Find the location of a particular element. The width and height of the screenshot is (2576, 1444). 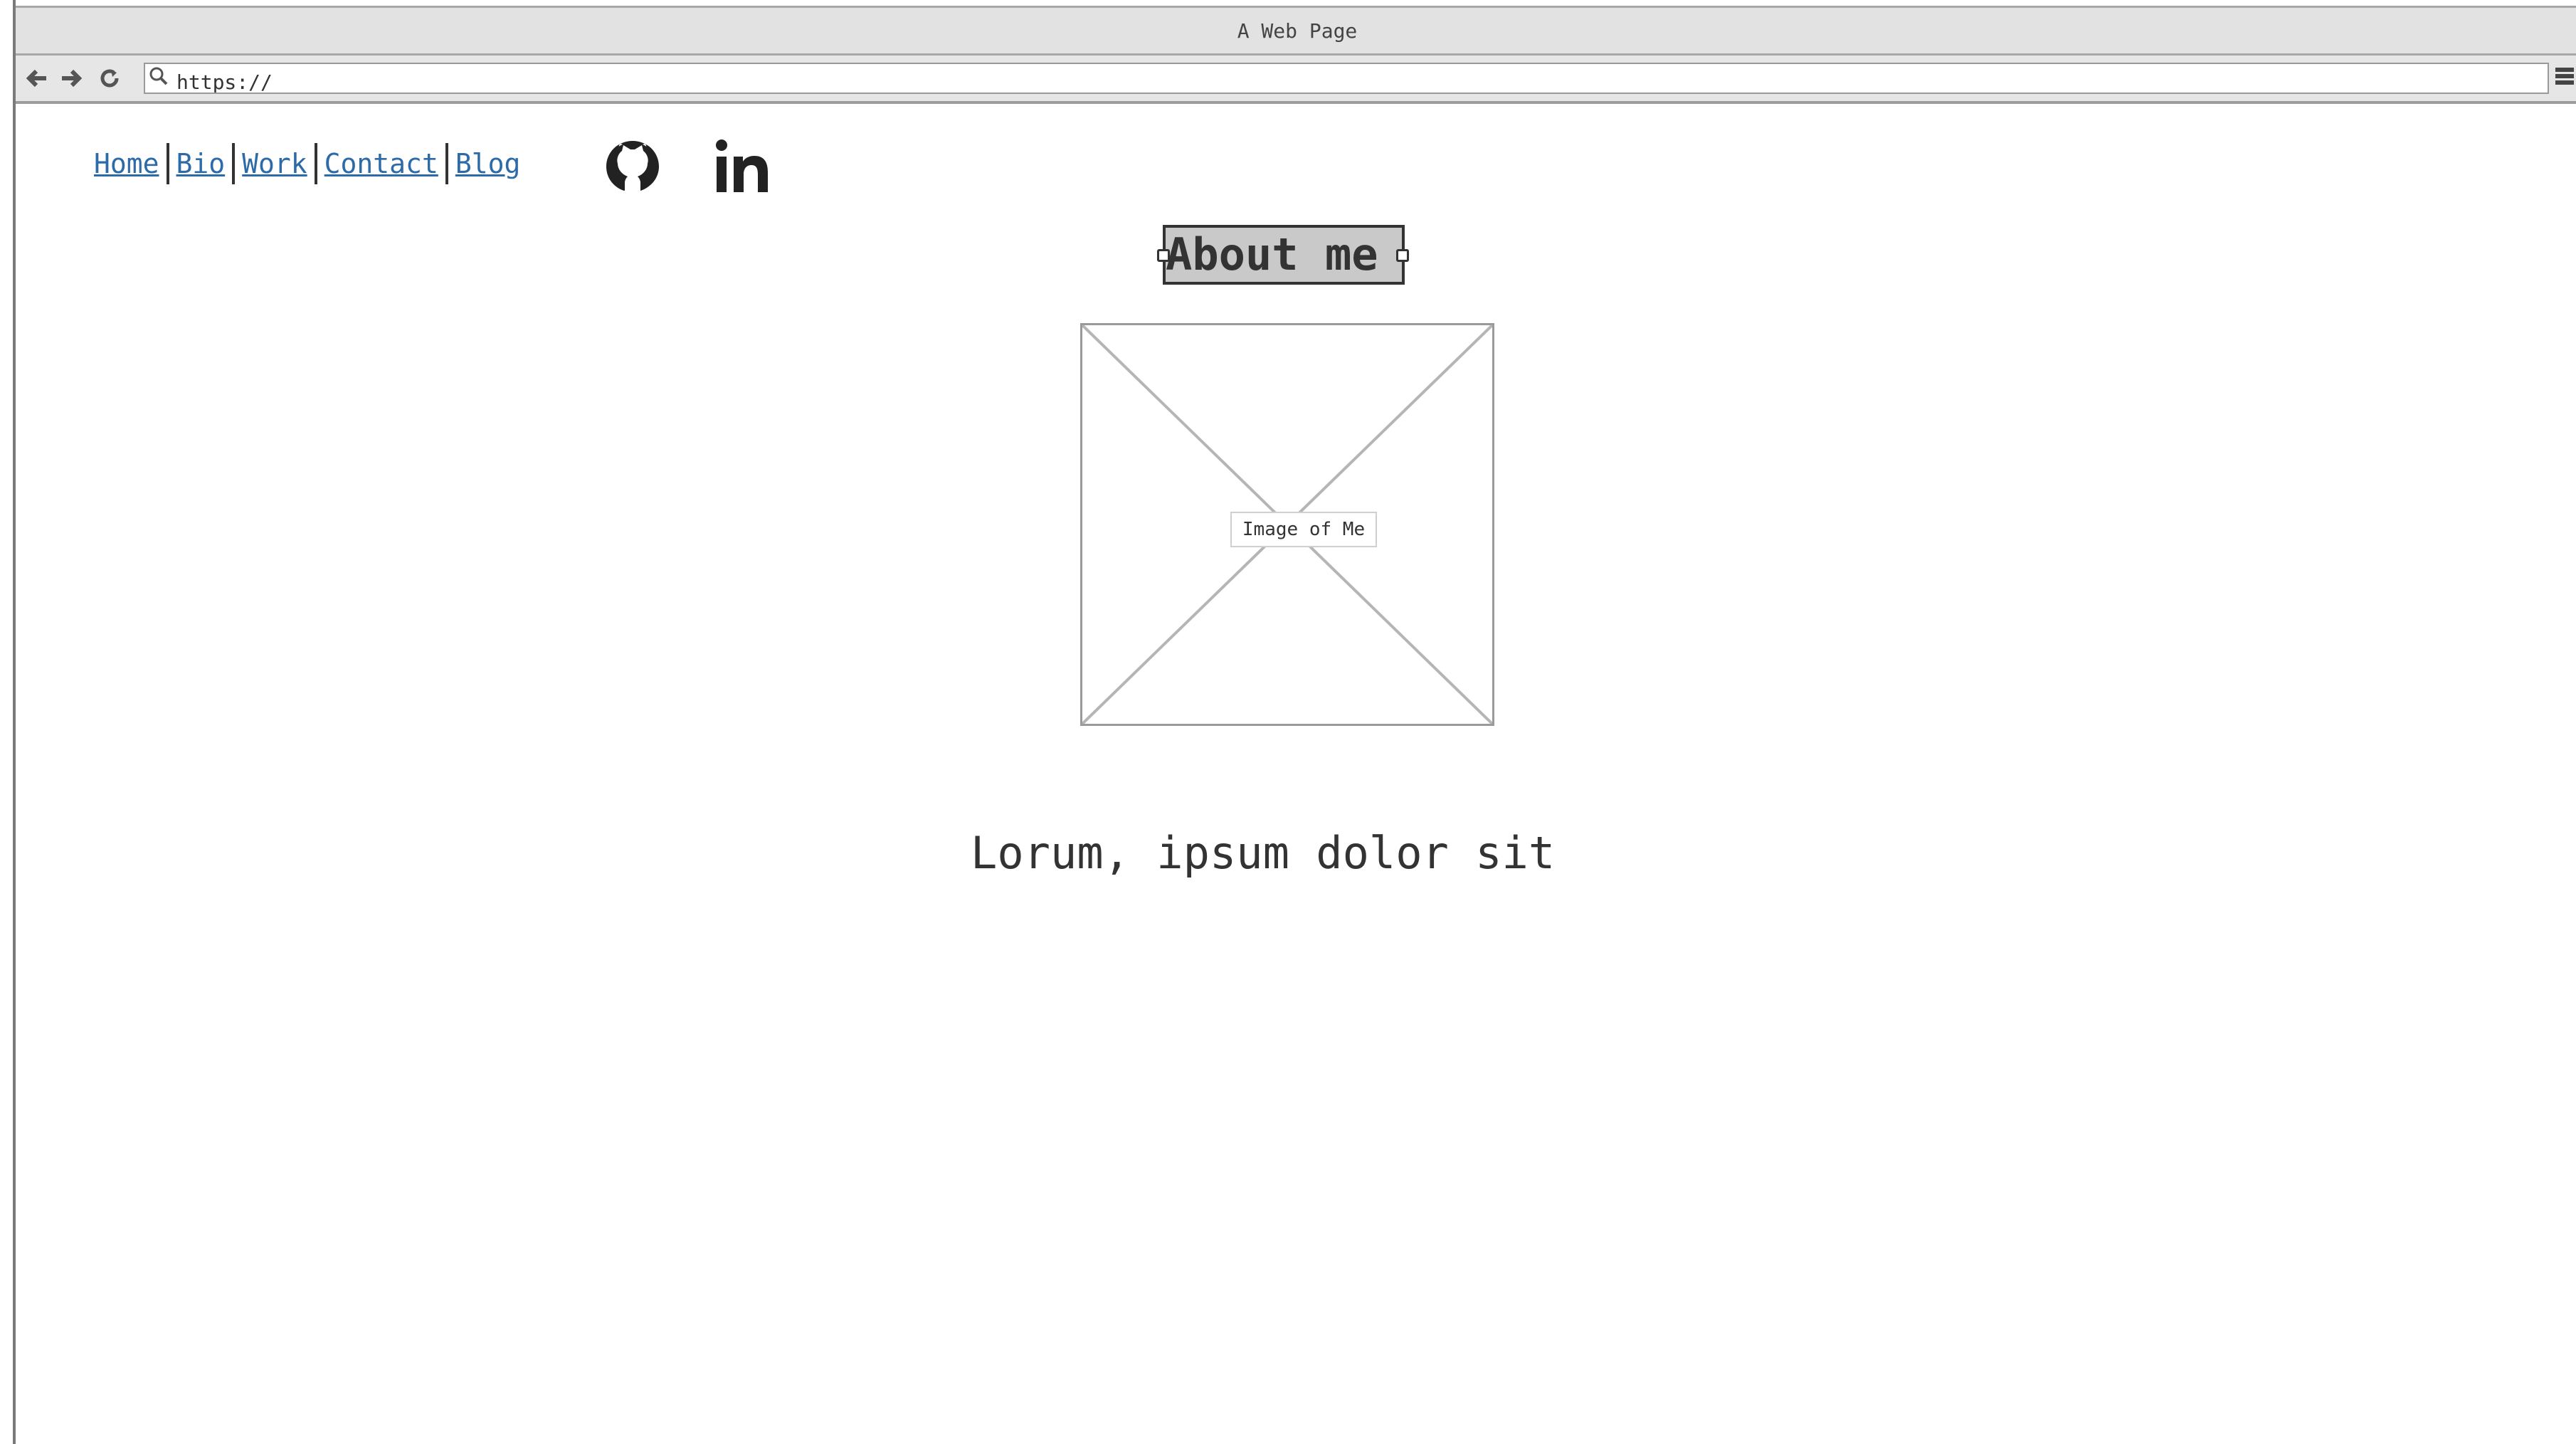

resize-handle-left is located at coordinates (1163, 256).